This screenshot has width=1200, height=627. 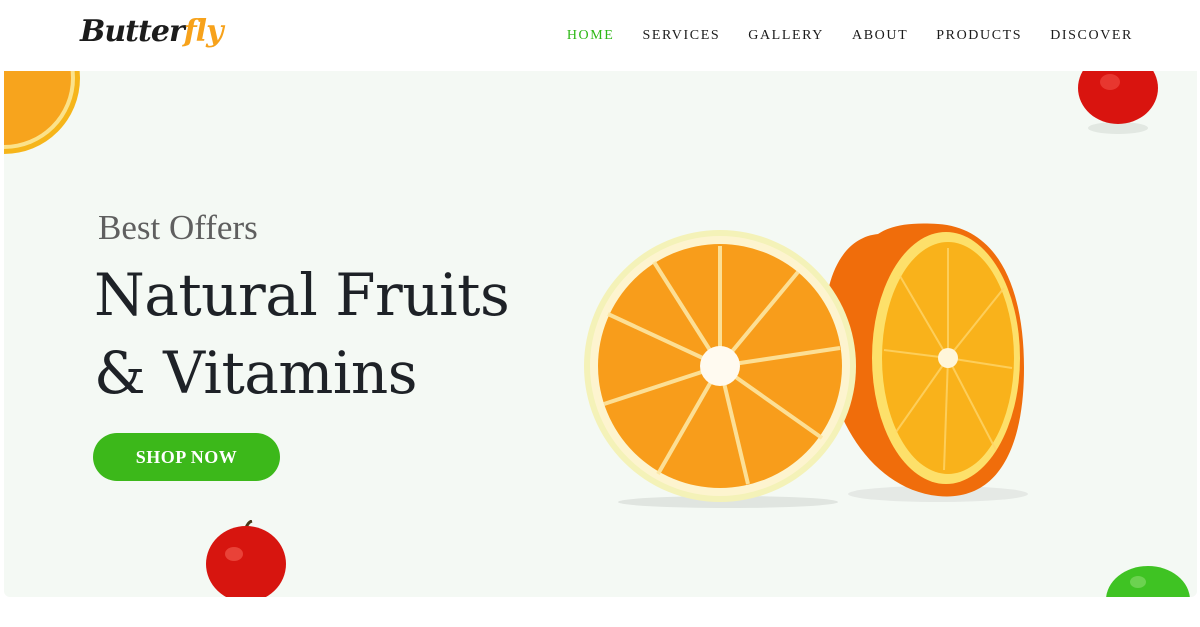 What do you see at coordinates (979, 36) in the screenshot?
I see `nav-link-products: PRODUCTS` at bounding box center [979, 36].